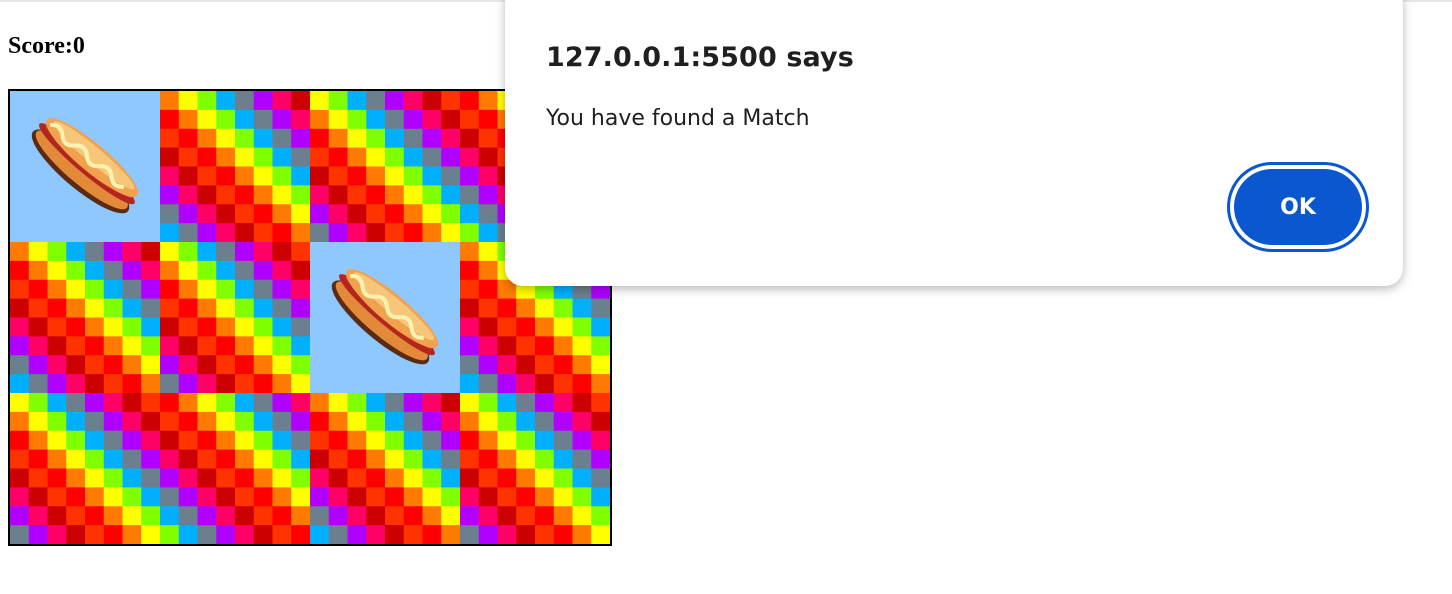 Image resolution: width=1452 pixels, height=594 pixels. I want to click on ok-button-focus-ring: OK, so click(1298, 207).